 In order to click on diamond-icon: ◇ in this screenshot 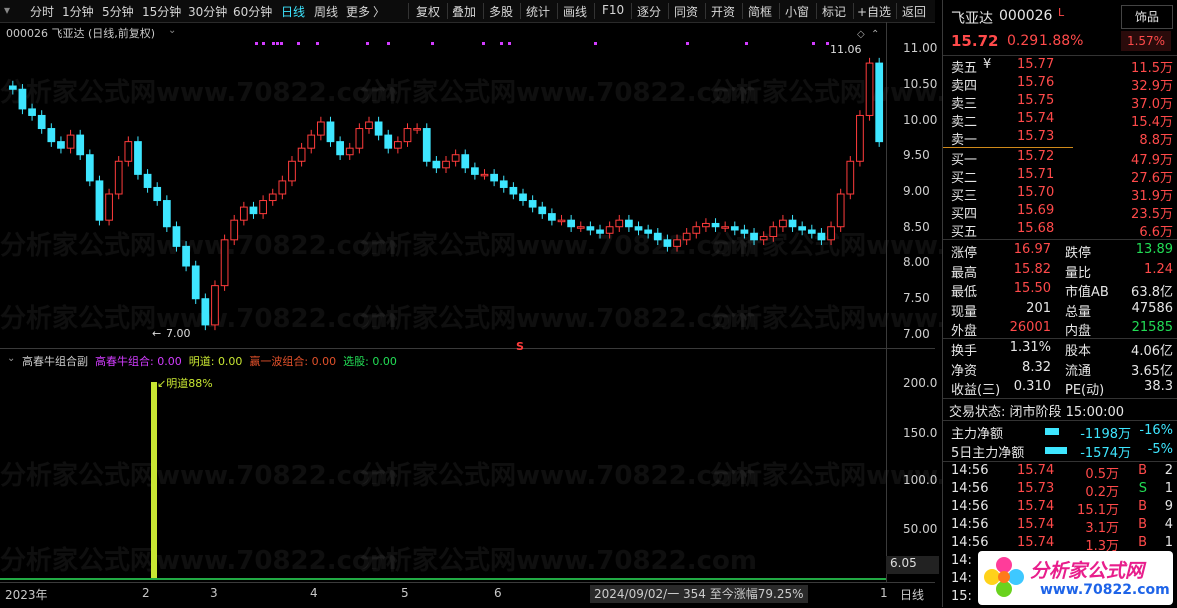, I will do `click(861, 34)`.